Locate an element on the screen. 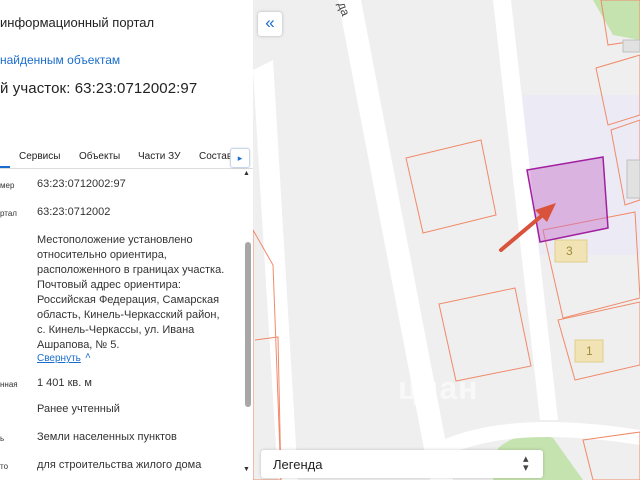  field-value-category: Земли населенных пунктов is located at coordinates (107, 437).